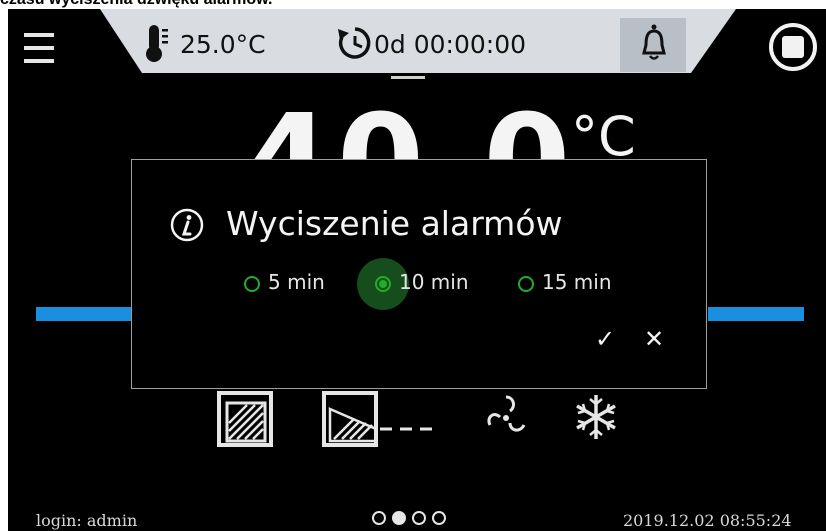 The height and width of the screenshot is (531, 826). I want to click on option-label: 10 min, so click(434, 282).